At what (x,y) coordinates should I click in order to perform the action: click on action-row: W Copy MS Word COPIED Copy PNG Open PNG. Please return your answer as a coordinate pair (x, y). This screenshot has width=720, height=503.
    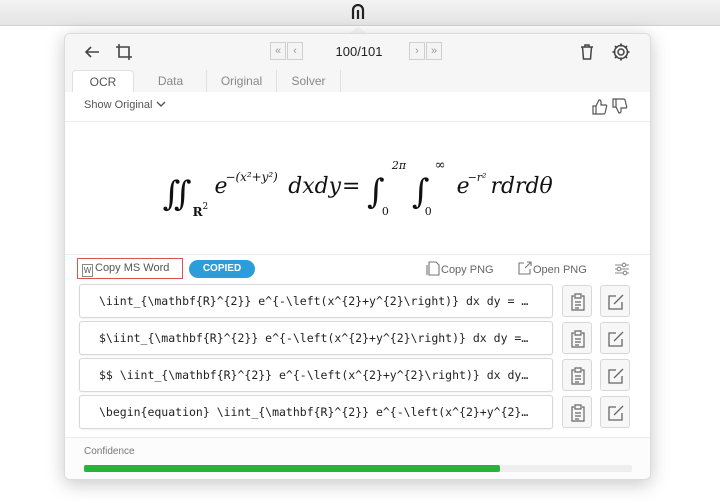
    Looking at the image, I should click on (357, 268).